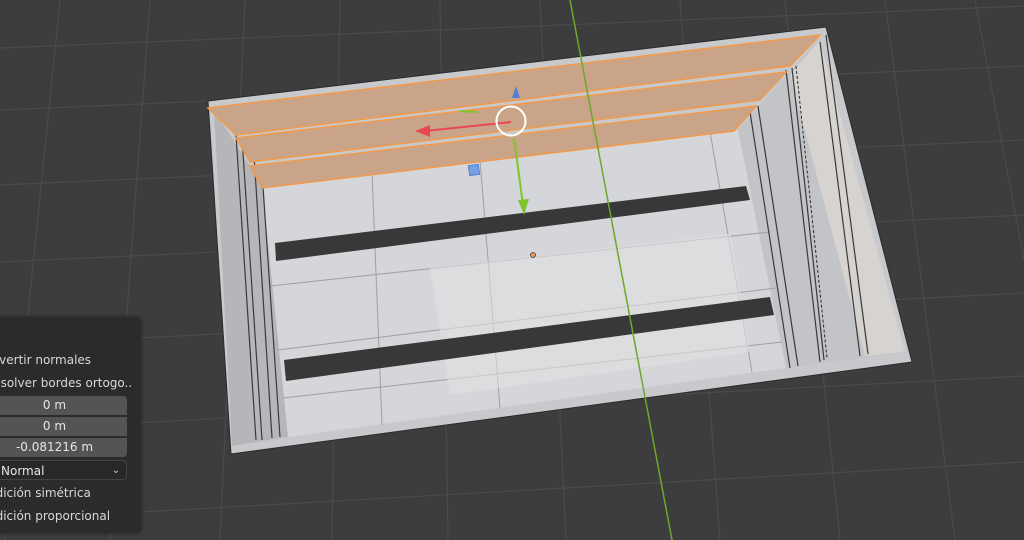 The height and width of the screenshot is (540, 1024). Describe the element at coordinates (63, 470) in the screenshot. I see `orientation-select: Normal ⌄` at that location.